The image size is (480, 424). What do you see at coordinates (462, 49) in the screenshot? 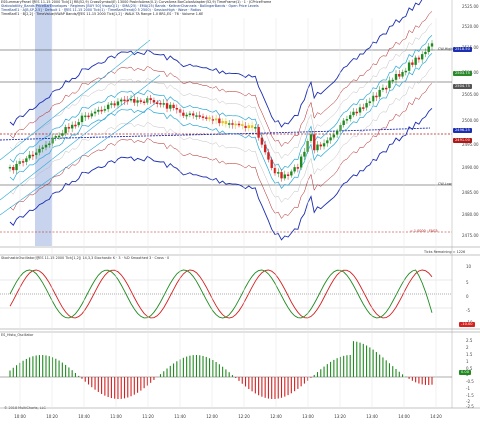
I see `price-tag: 2518.50` at bounding box center [462, 49].